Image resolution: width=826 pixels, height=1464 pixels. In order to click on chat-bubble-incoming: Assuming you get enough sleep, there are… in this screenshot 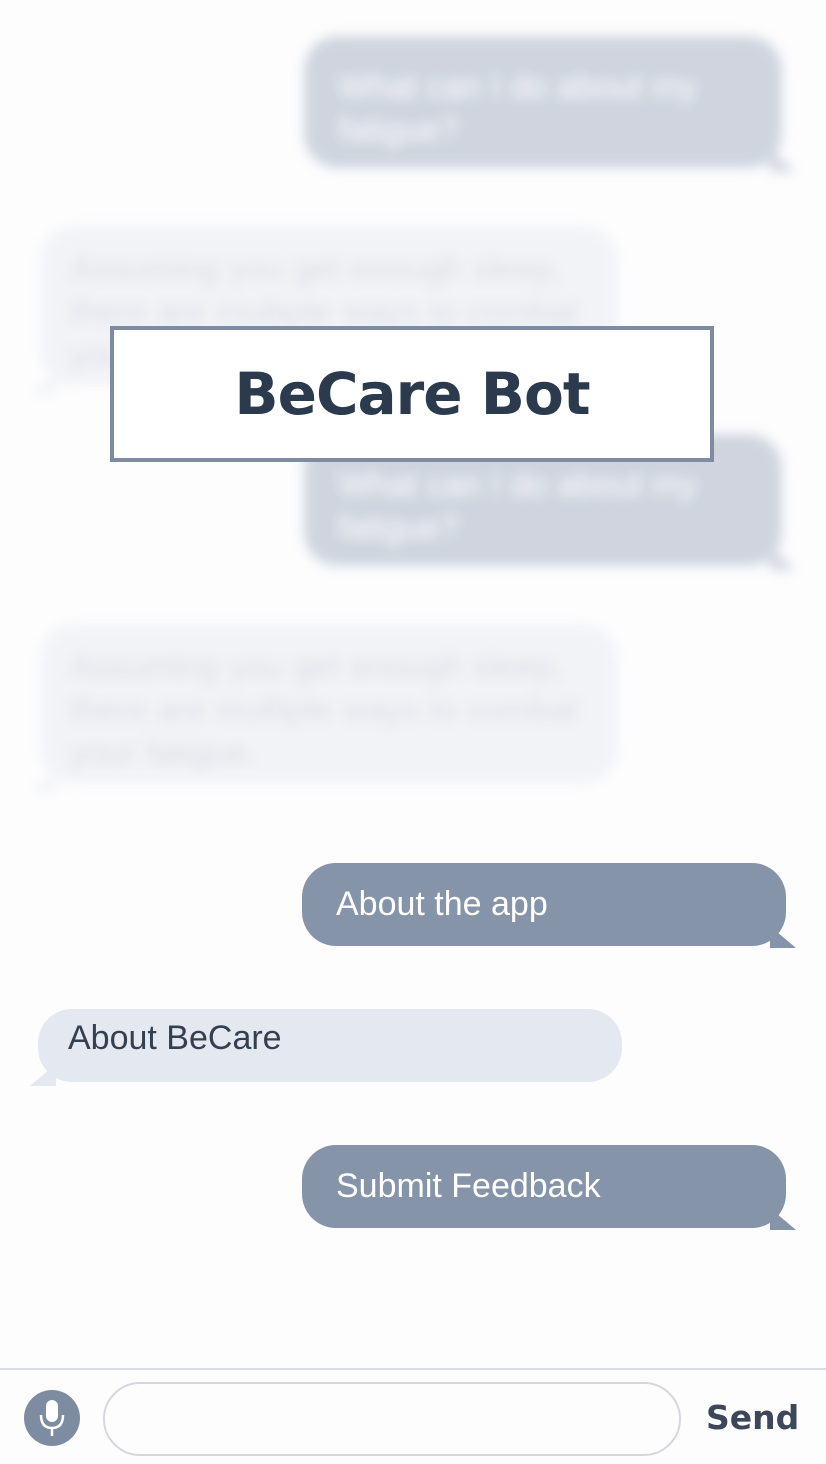, I will do `click(329, 704)`.